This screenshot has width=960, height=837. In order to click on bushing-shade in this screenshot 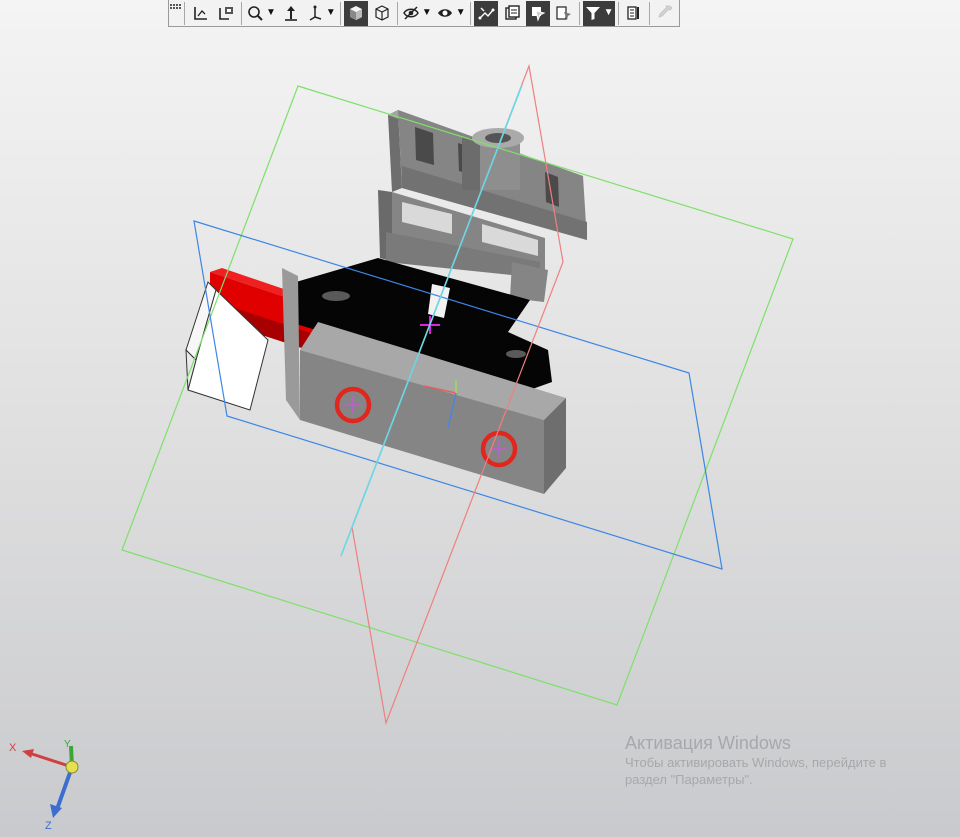, I will do `click(471, 164)`.